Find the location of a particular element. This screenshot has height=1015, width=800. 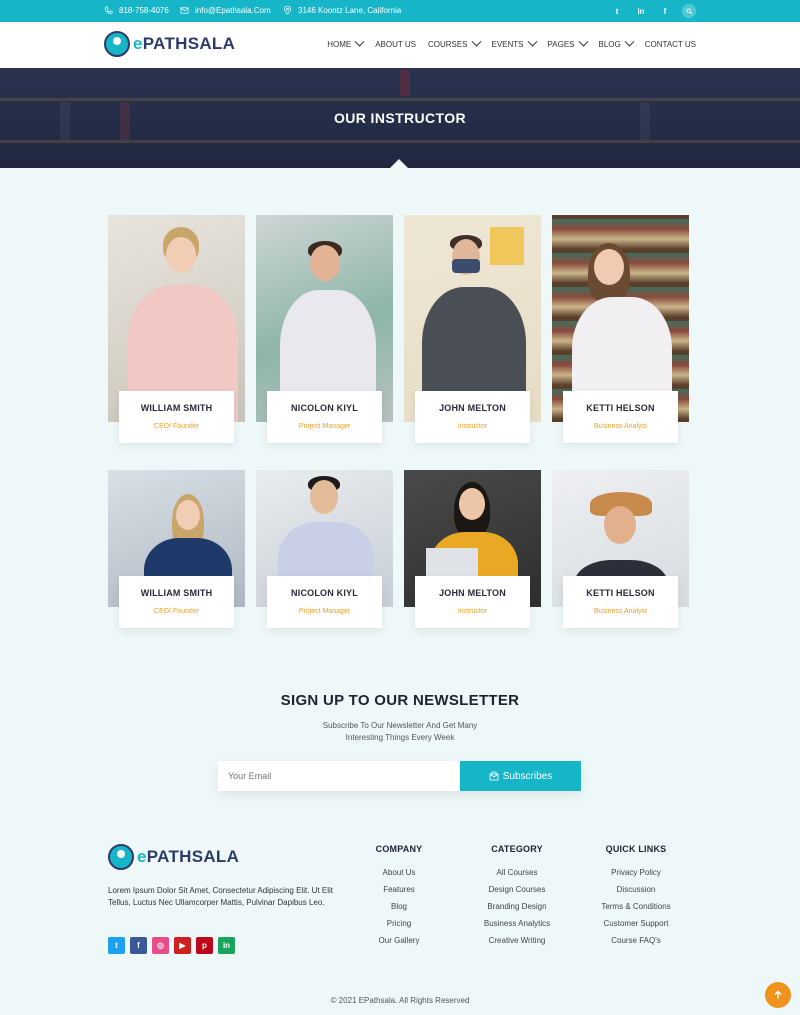

address-text: 3146 Koontz Lane, California is located at coordinates (350, 10).